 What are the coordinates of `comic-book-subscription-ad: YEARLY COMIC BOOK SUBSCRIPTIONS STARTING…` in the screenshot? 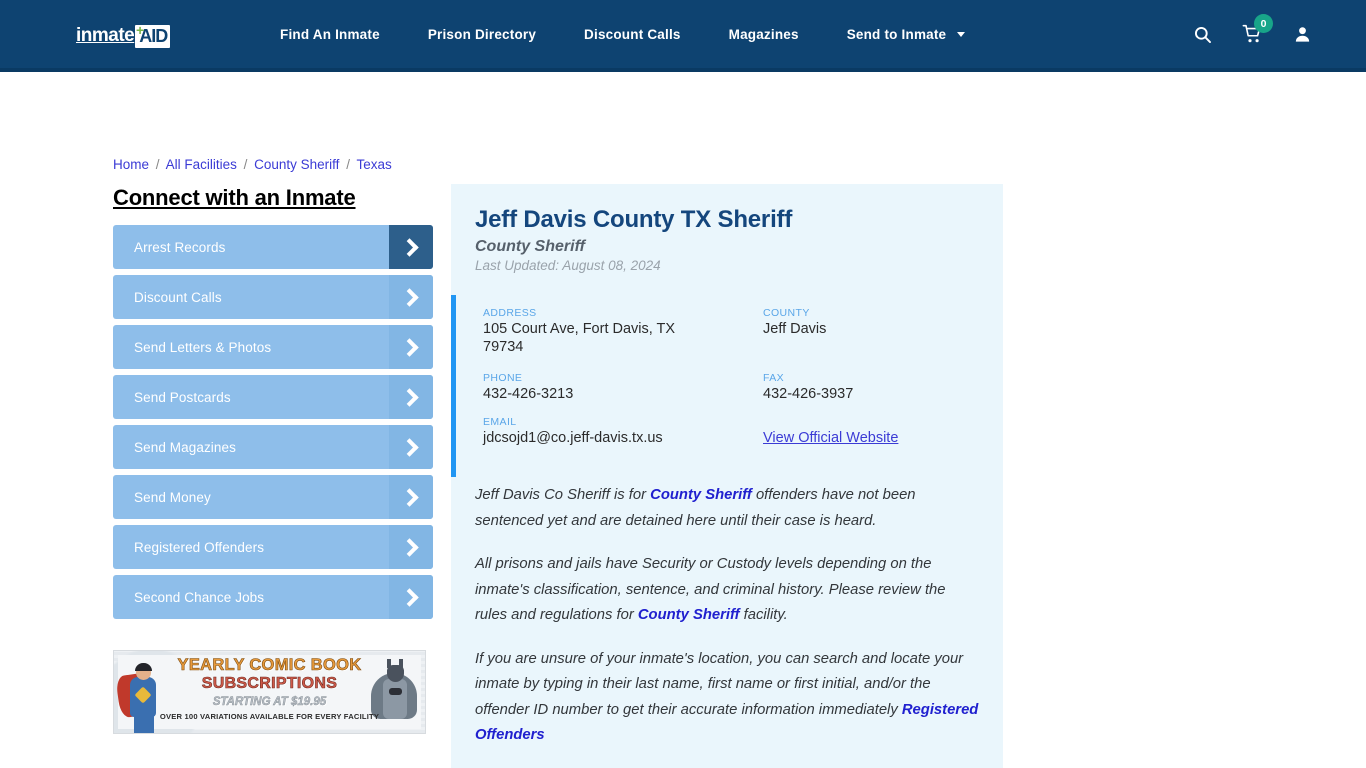 It's located at (269, 692).